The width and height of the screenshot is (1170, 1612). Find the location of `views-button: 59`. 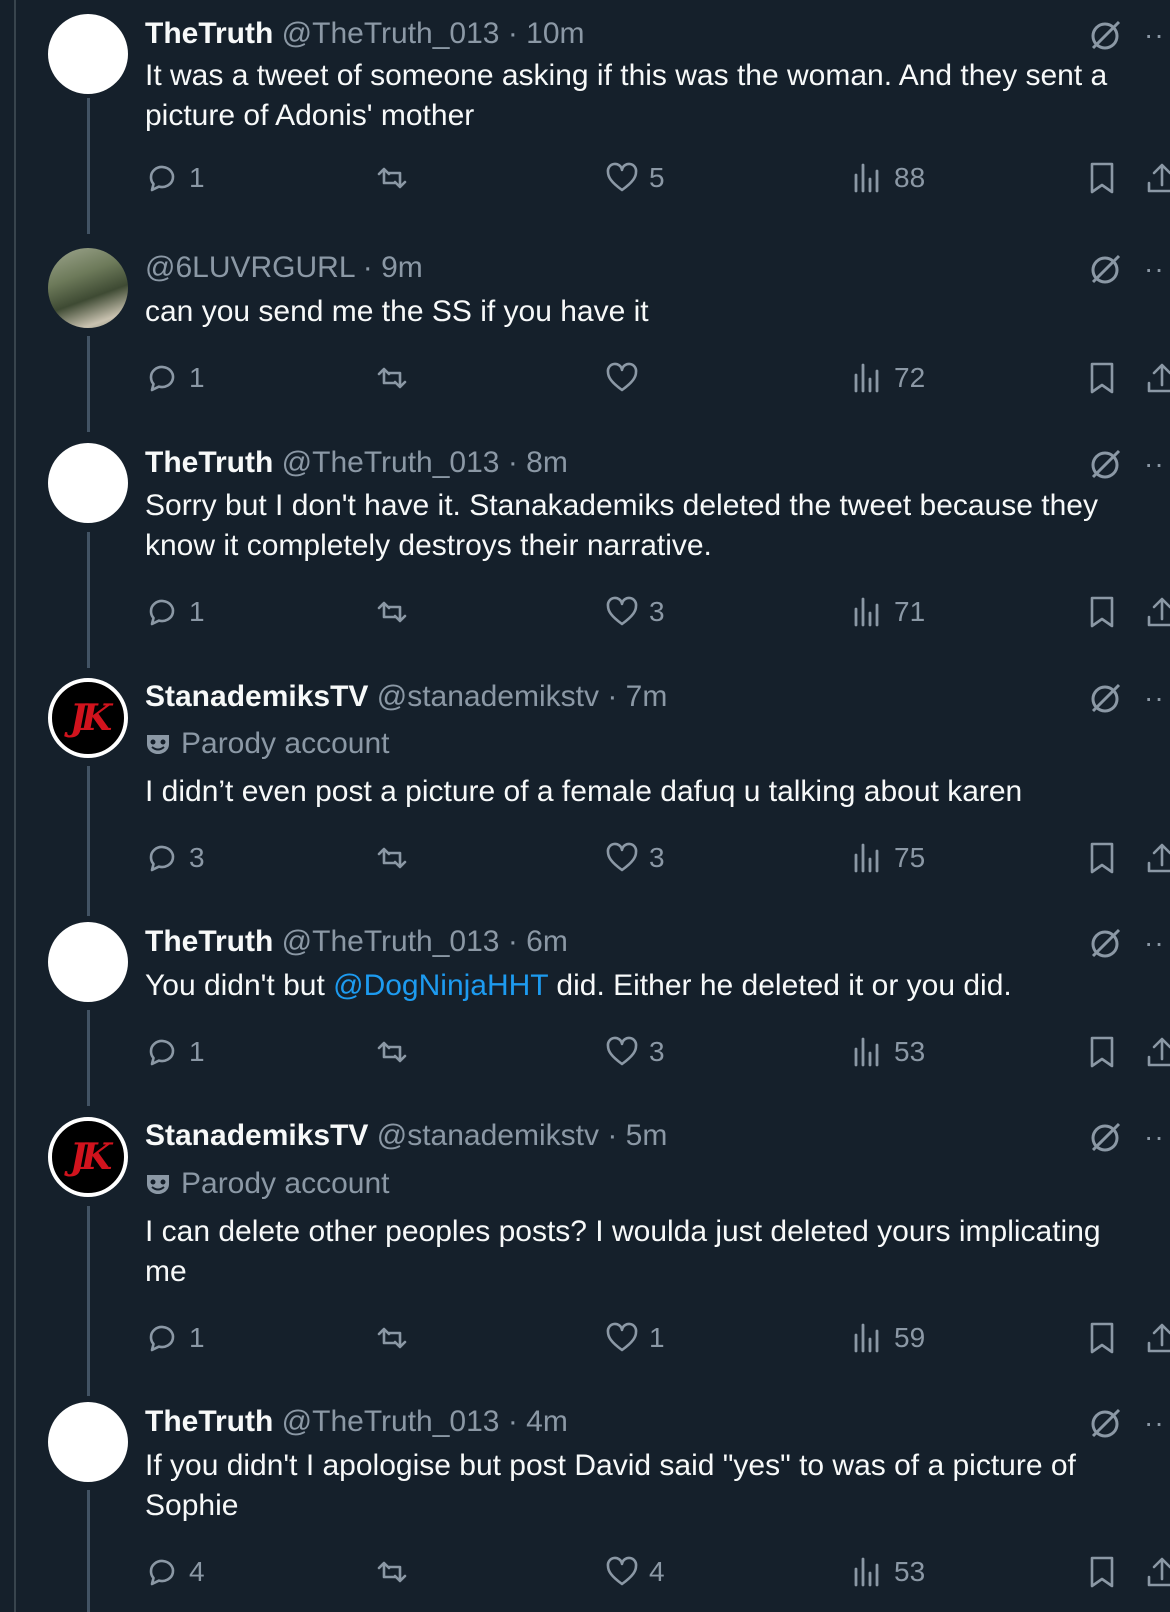

views-button: 59 is located at coordinates (887, 1338).